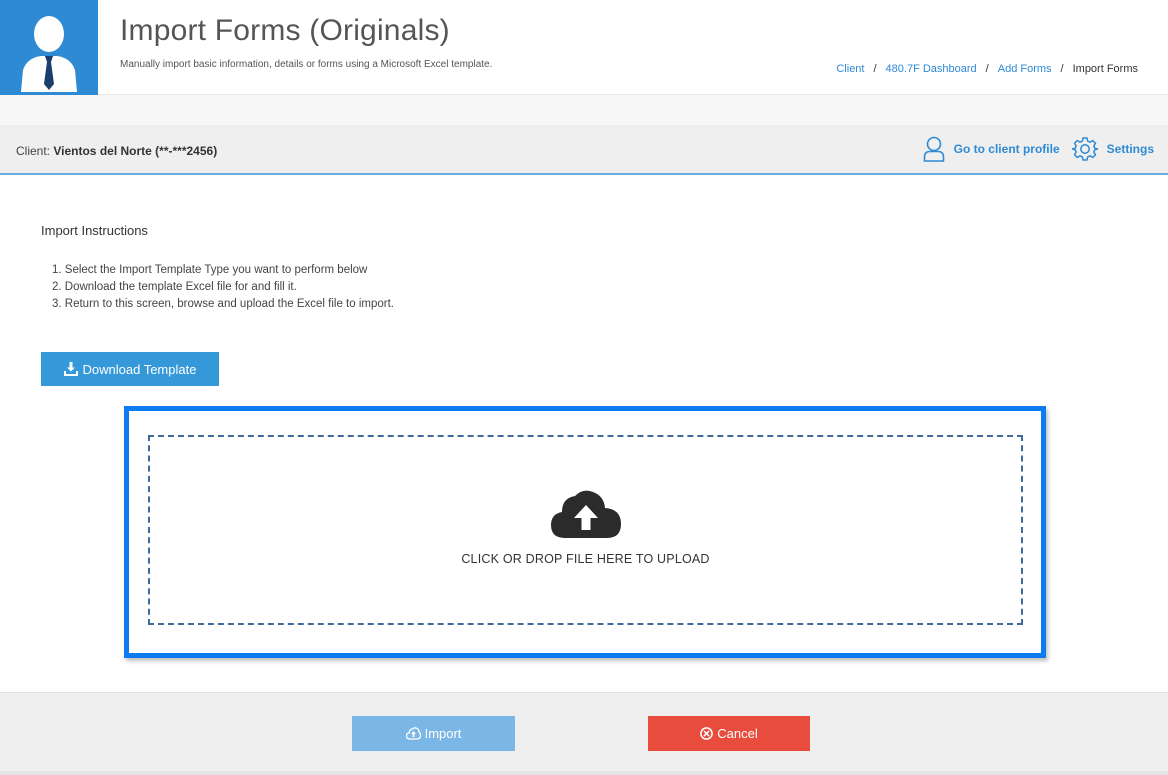 The image size is (1168, 775). I want to click on breadcrumb-add-forms: Add Forms, so click(1025, 69).